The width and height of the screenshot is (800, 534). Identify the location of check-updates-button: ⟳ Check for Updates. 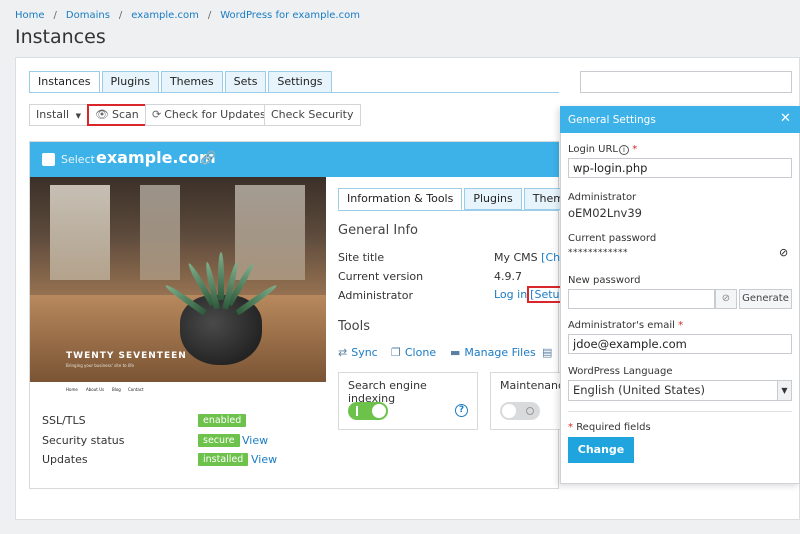
(209, 115).